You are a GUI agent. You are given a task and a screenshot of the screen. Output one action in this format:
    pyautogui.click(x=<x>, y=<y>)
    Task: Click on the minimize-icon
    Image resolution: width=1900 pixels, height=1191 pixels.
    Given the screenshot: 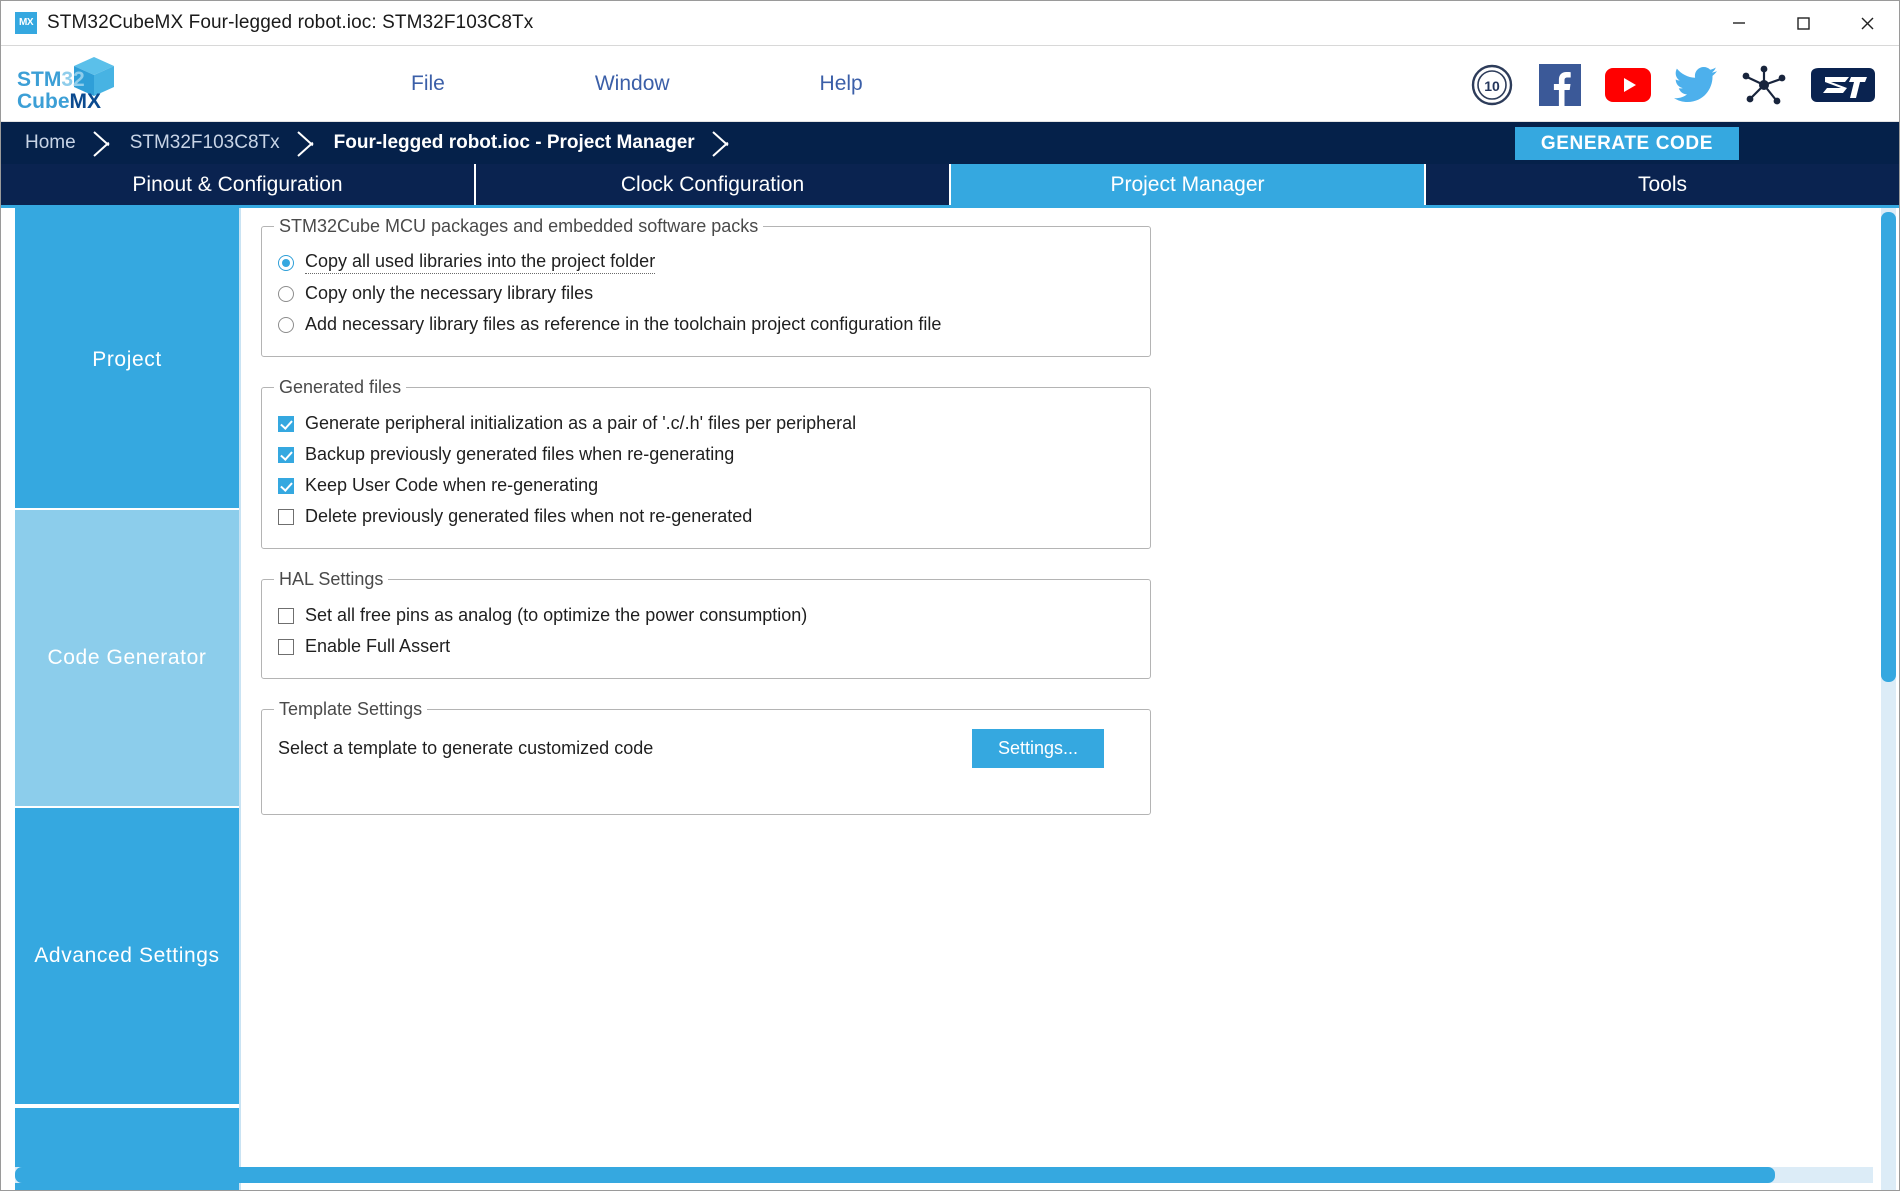 What is the action you would take?
    pyautogui.click(x=1739, y=23)
    